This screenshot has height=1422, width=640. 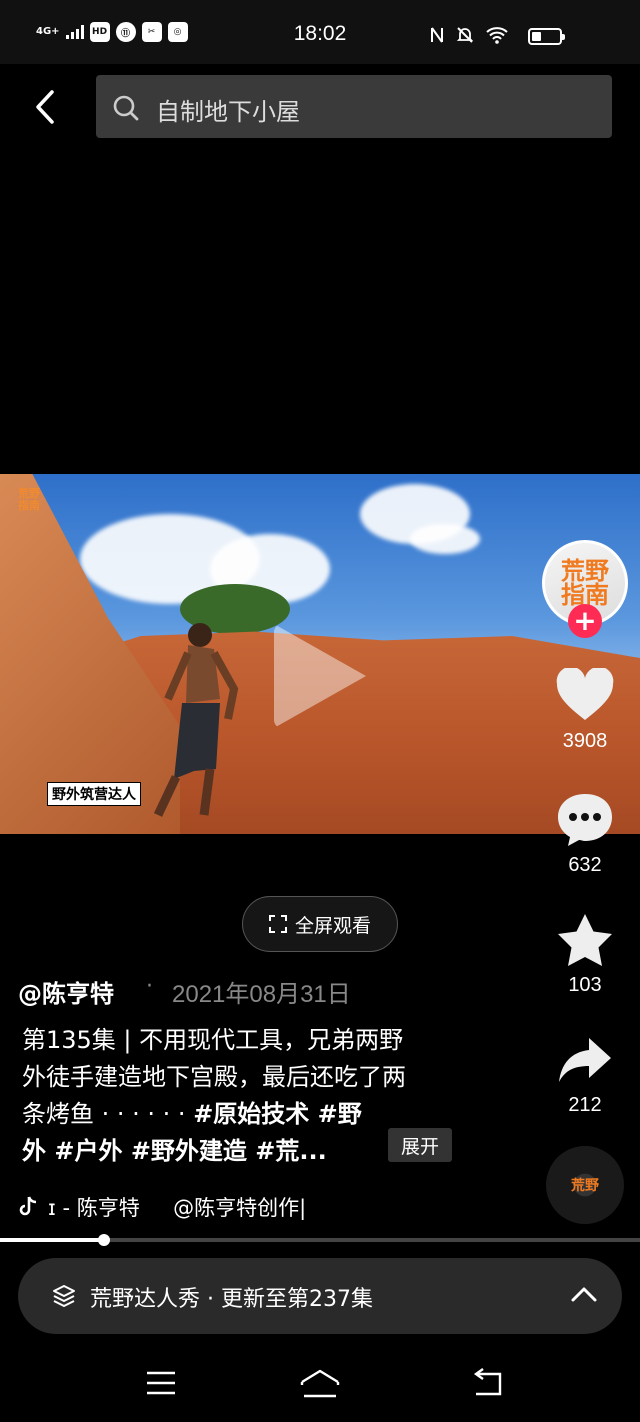 What do you see at coordinates (28, 1206) in the screenshot?
I see `tiktok-note-icon` at bounding box center [28, 1206].